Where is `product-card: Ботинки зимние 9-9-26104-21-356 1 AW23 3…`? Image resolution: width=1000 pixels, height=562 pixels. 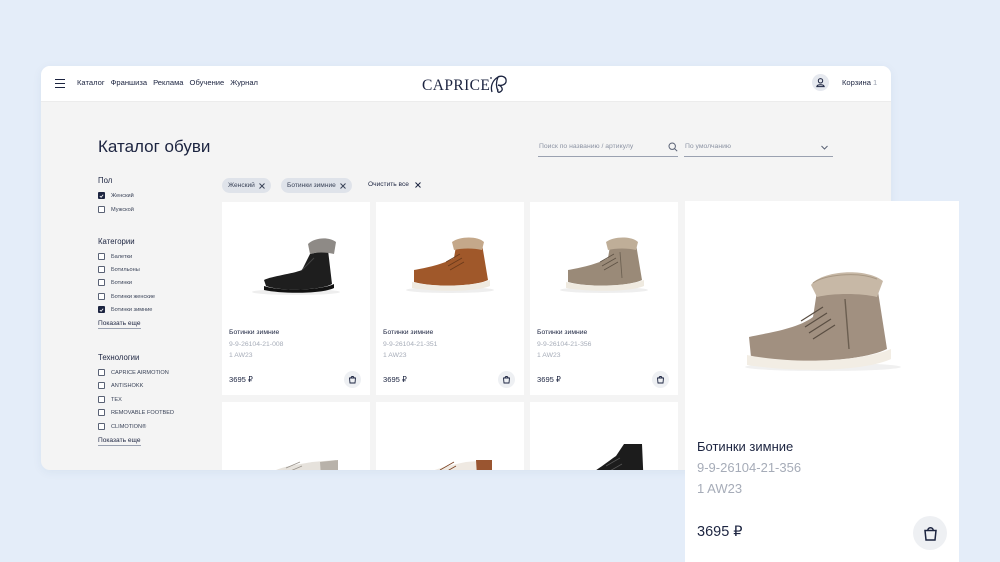 product-card: Ботинки зимние 9-9-26104-21-356 1 AW23 3… is located at coordinates (604, 298).